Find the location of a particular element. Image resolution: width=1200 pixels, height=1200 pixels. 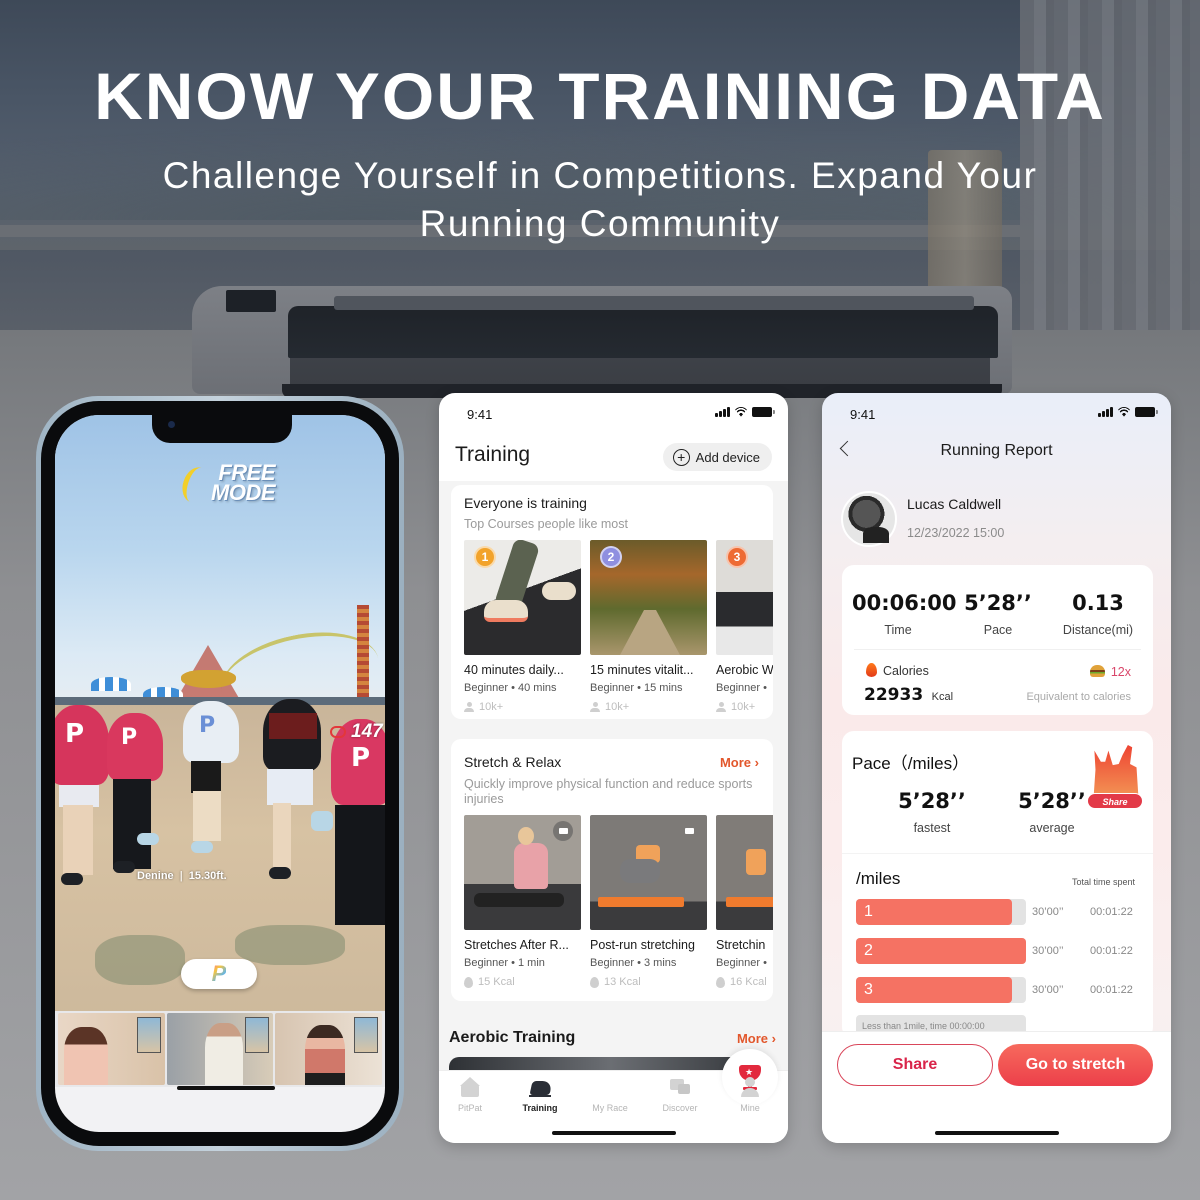

chevron-right-icon: › is located at coordinates (773, 1038).